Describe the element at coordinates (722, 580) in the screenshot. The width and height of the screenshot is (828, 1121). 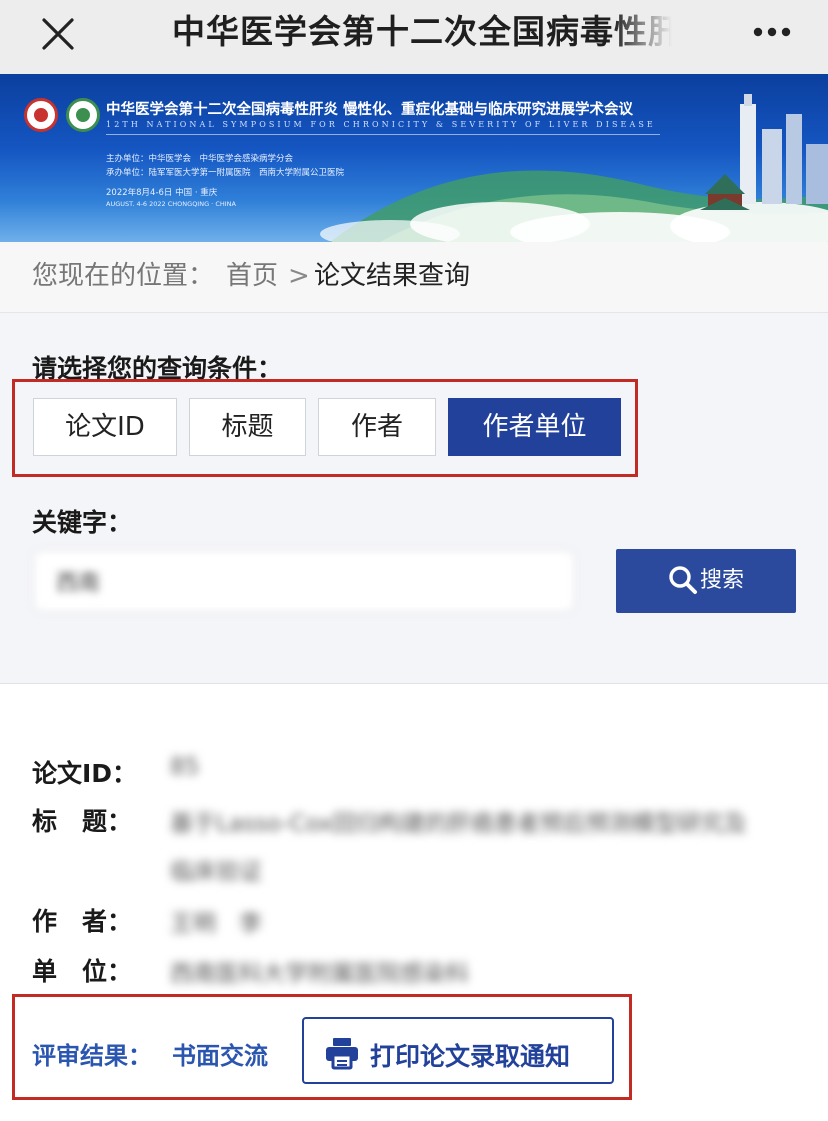
I see `search-button-label: 搜索` at that location.